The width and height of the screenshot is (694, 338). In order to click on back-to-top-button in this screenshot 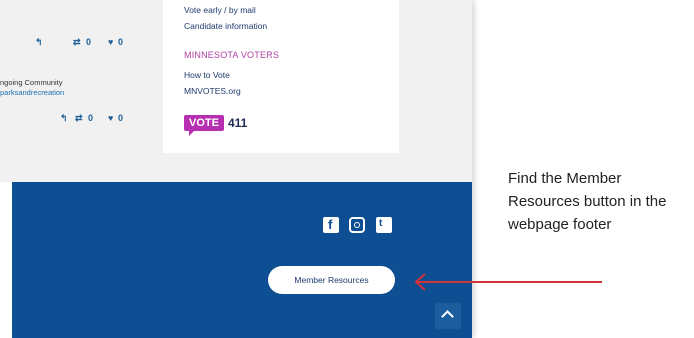, I will do `click(448, 316)`.